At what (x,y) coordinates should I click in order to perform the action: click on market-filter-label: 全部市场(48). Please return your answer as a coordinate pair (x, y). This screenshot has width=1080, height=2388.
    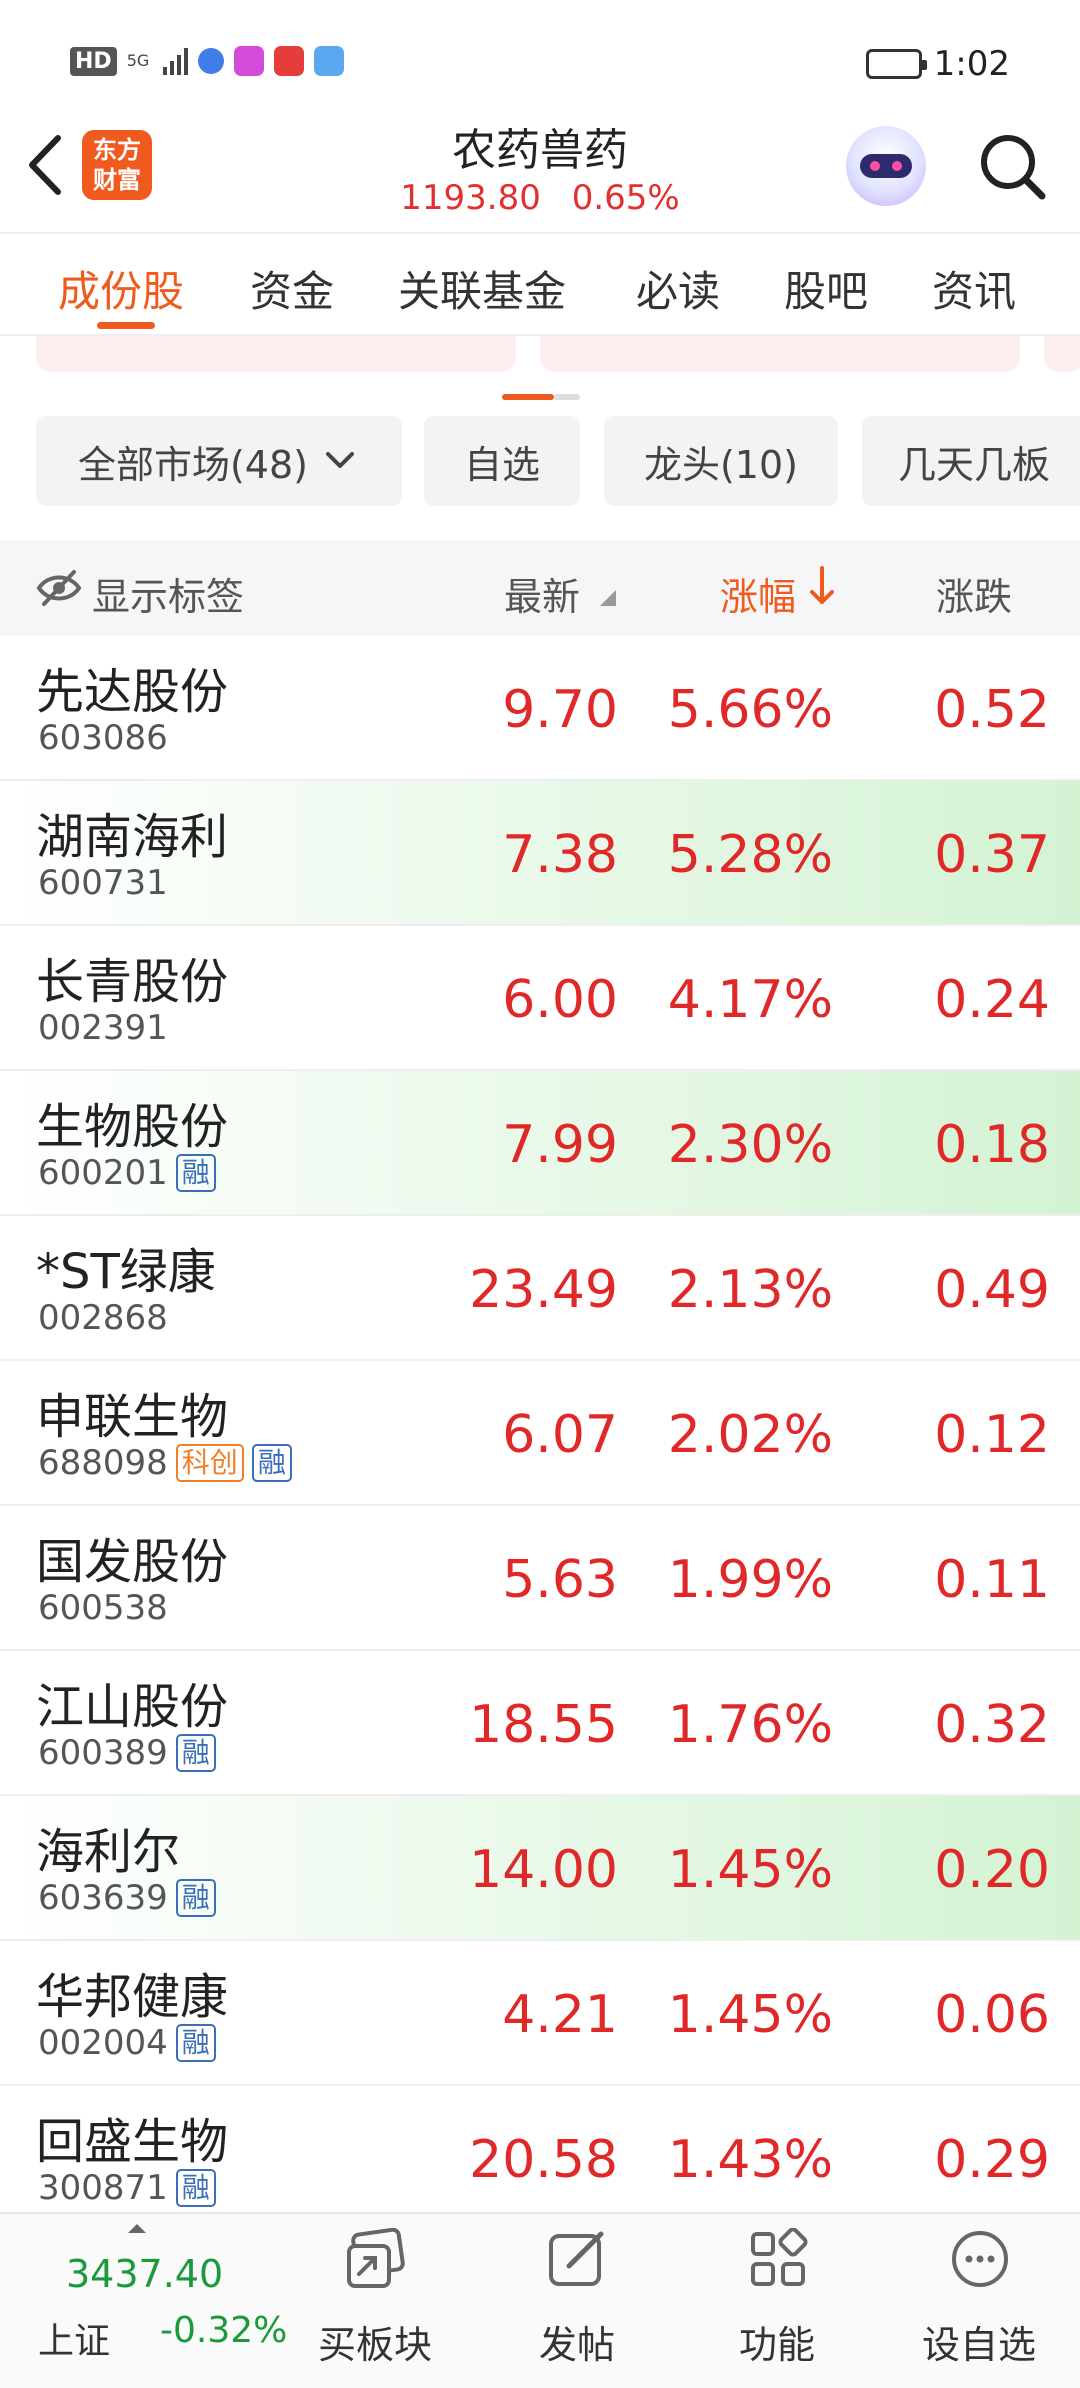
    Looking at the image, I should click on (192, 464).